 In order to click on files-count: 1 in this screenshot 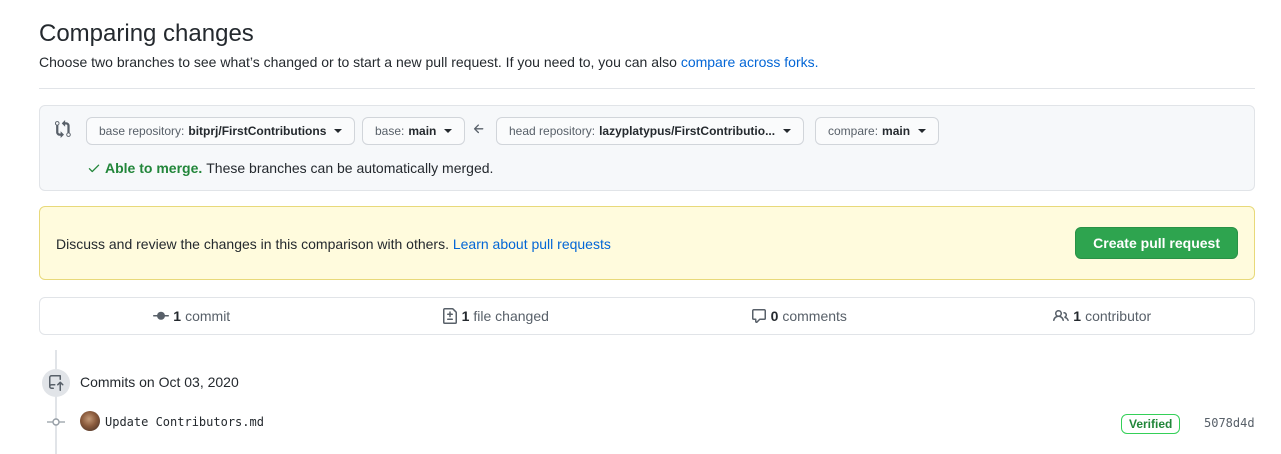, I will do `click(465, 316)`.